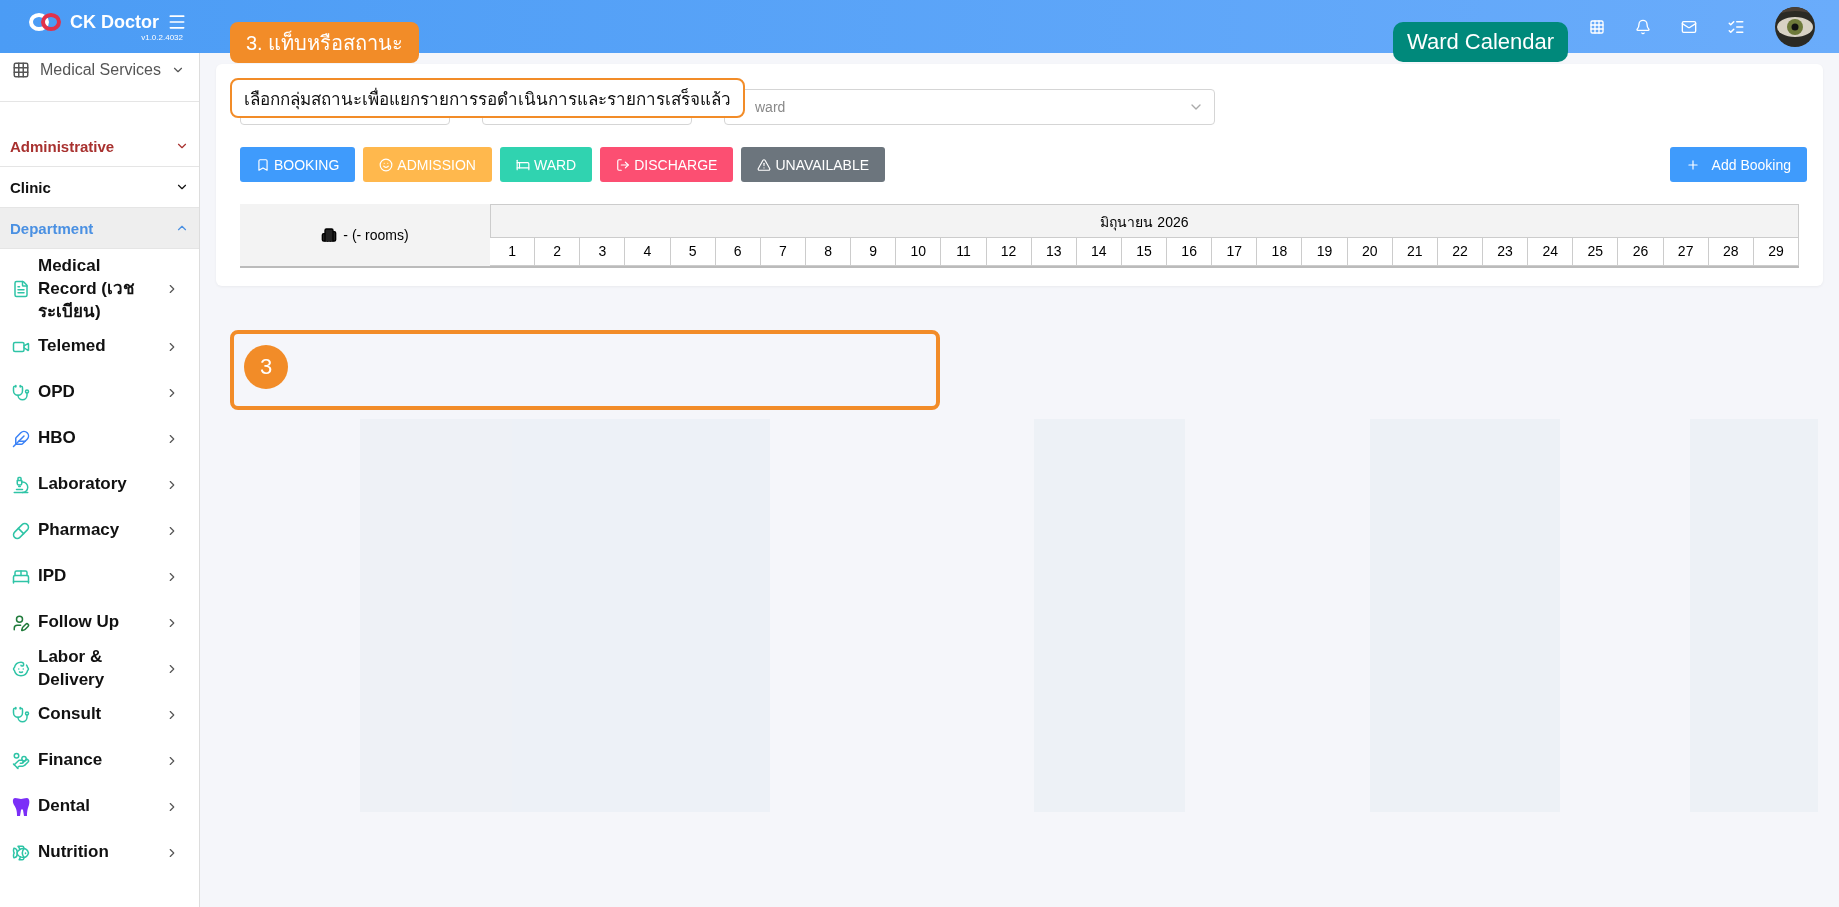 The height and width of the screenshot is (907, 1839). I want to click on day-header: 28, so click(1731, 252).